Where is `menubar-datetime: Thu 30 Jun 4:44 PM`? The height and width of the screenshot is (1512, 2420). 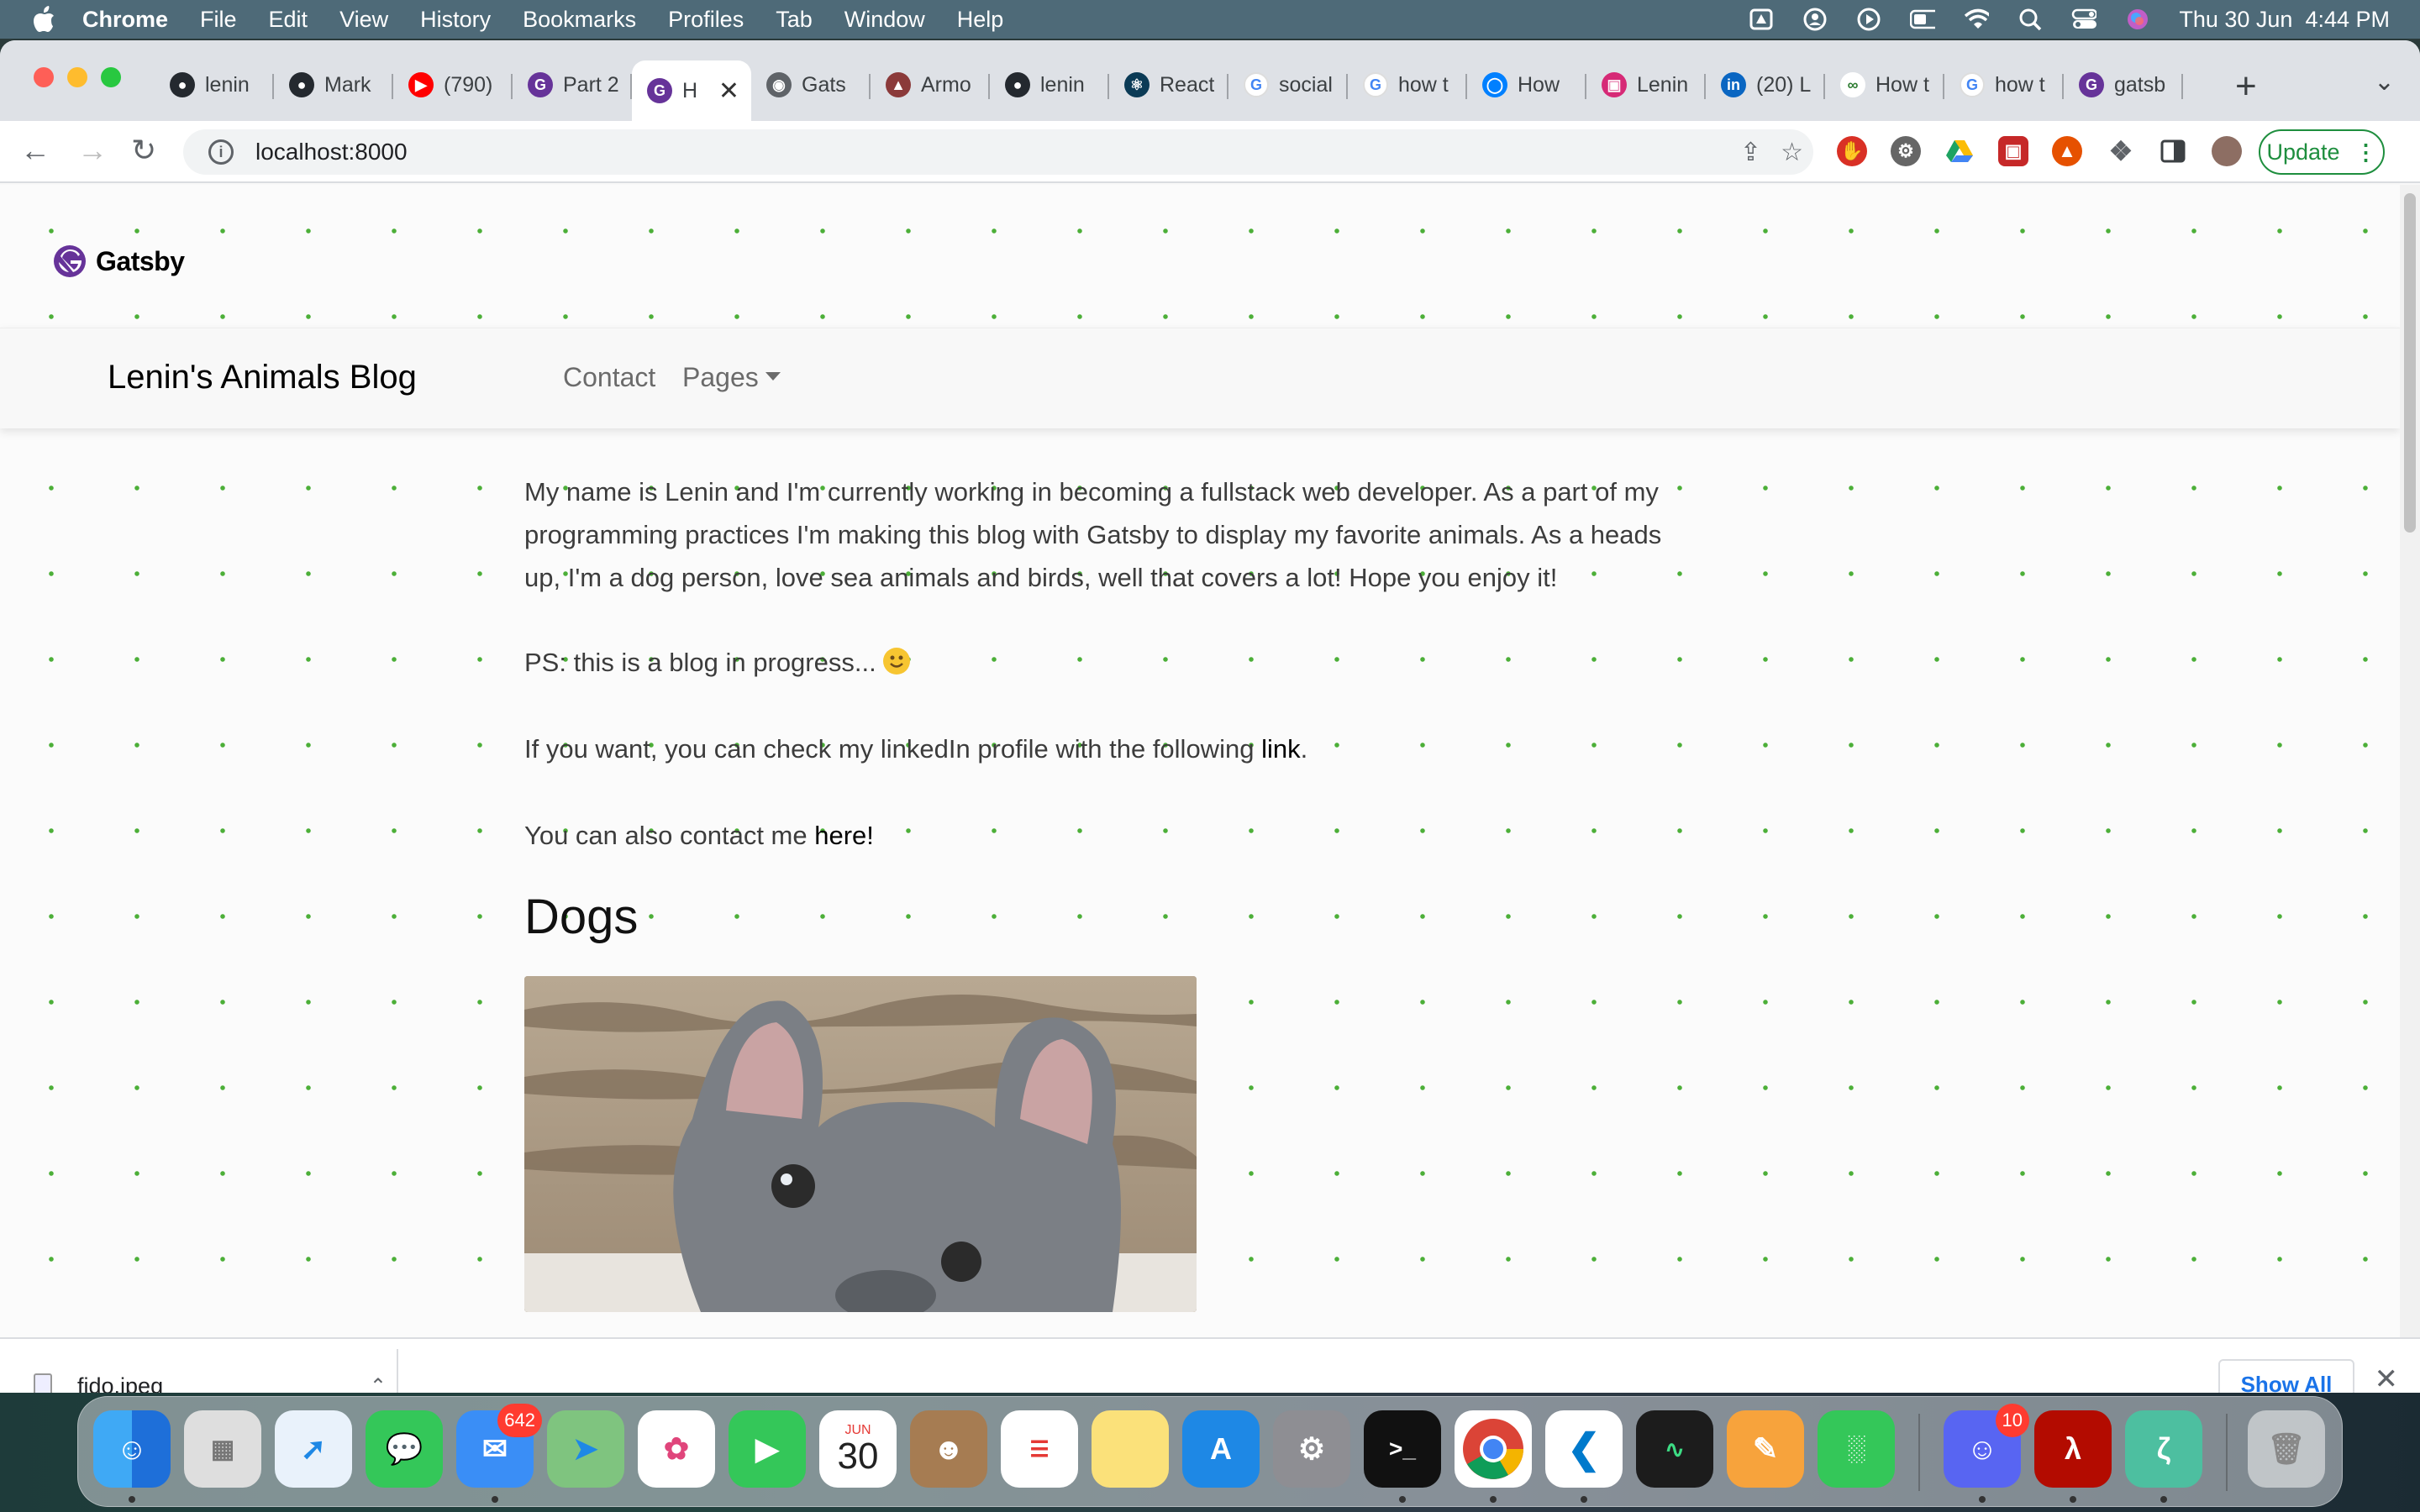
menubar-datetime: Thu 30 Jun 4:44 PM is located at coordinates (2284, 20).